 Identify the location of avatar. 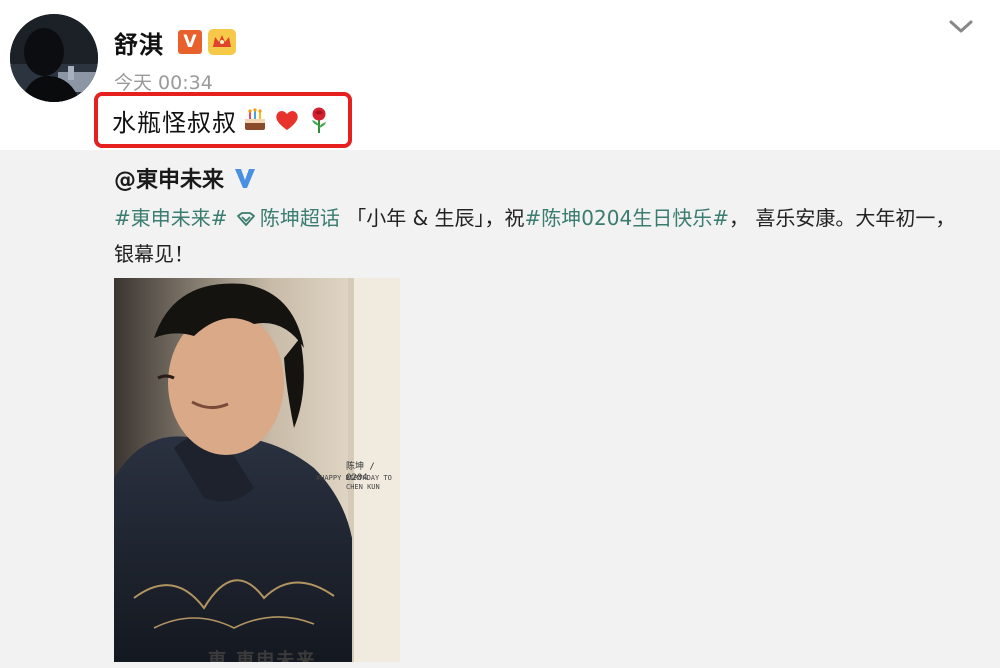
(54, 58).